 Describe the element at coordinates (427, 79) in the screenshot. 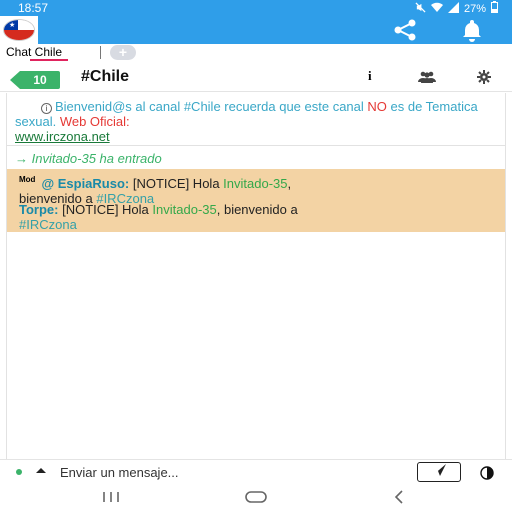

I see `users-icon` at that location.